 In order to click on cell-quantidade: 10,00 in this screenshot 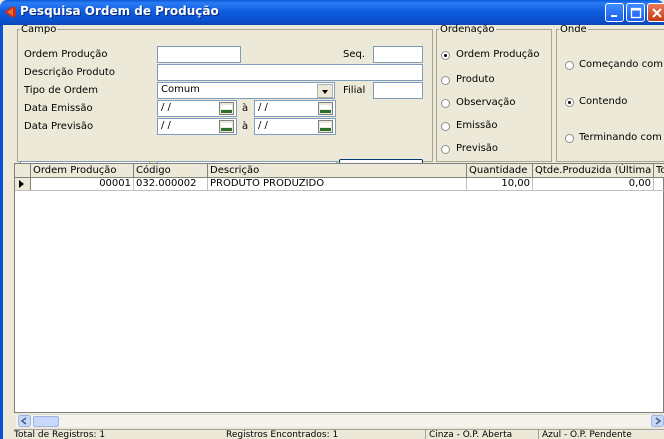, I will do `click(500, 184)`.